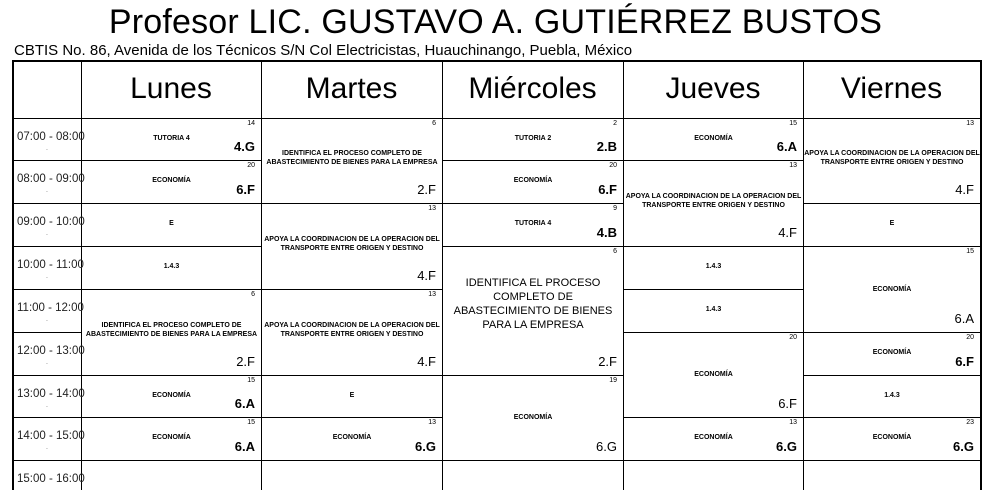 This screenshot has height=490, width=991. I want to click on class-cell: 19 ECONOMÍA 6.G, so click(533, 417).